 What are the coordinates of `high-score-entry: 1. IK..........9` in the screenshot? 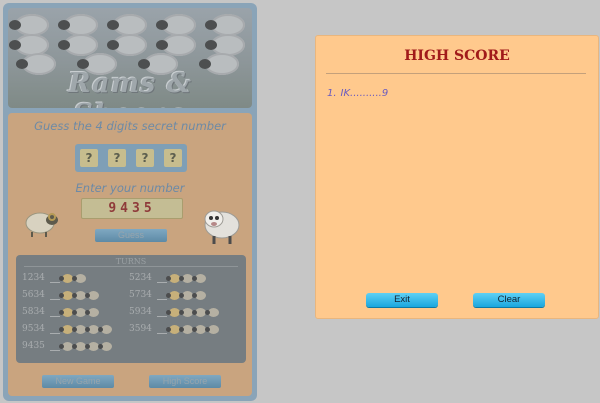 It's located at (357, 93).